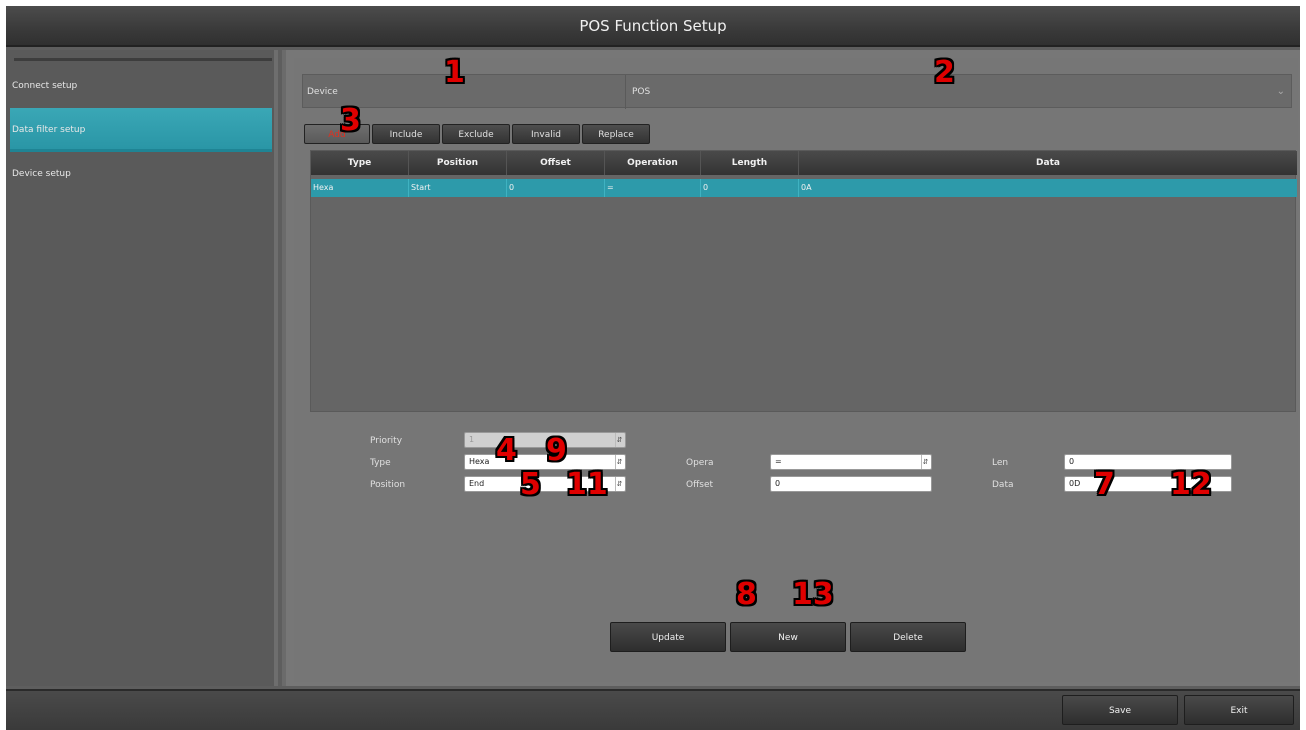 The height and width of the screenshot is (730, 1306). I want to click on opera-label: Opera, so click(700, 463).